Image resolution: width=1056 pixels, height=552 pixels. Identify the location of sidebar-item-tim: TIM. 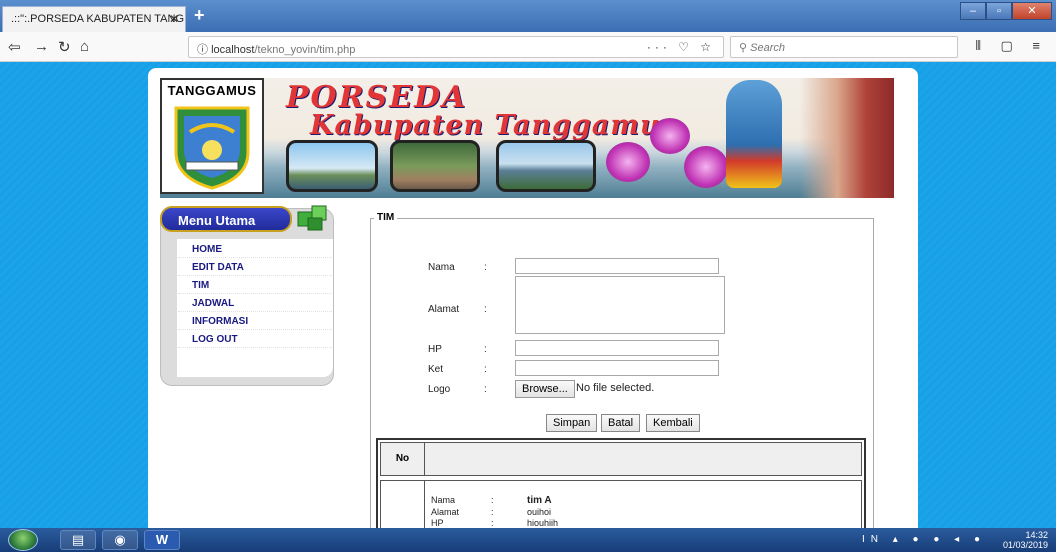
(255, 285).